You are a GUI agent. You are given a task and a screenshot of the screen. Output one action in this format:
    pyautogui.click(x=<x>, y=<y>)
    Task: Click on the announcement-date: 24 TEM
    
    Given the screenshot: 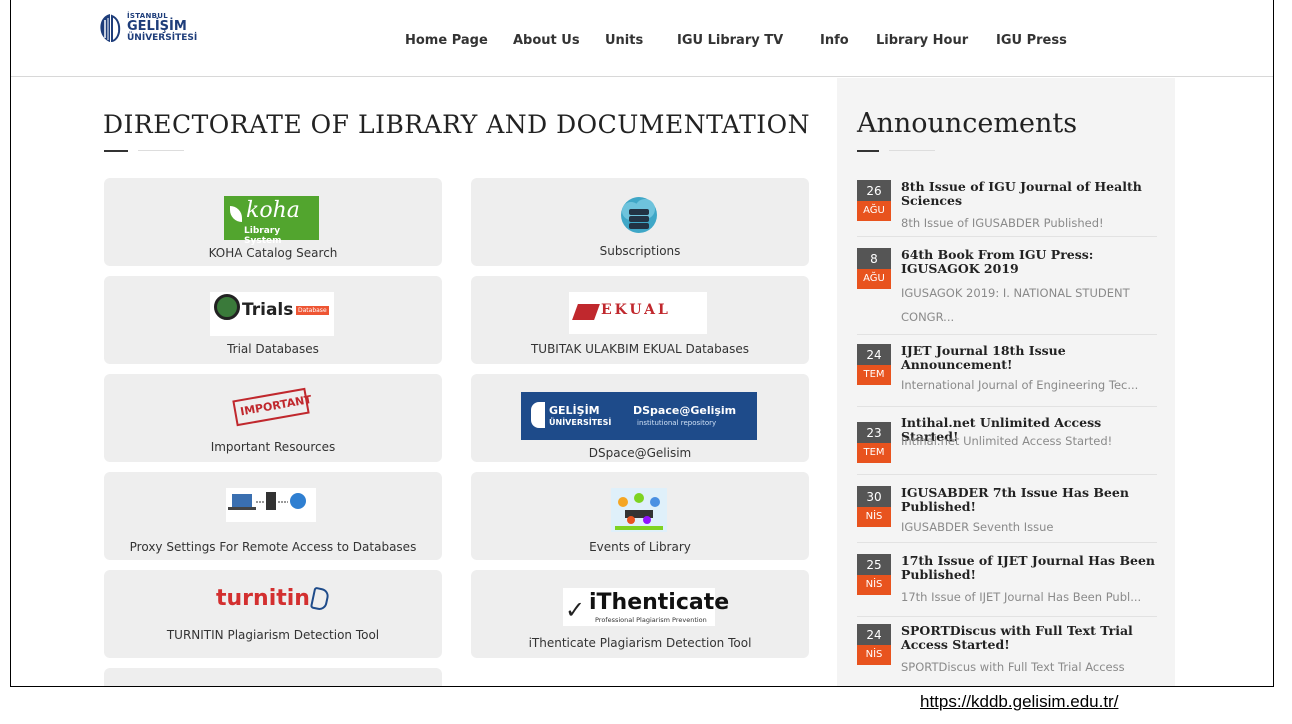 What is the action you would take?
    pyautogui.click(x=874, y=364)
    